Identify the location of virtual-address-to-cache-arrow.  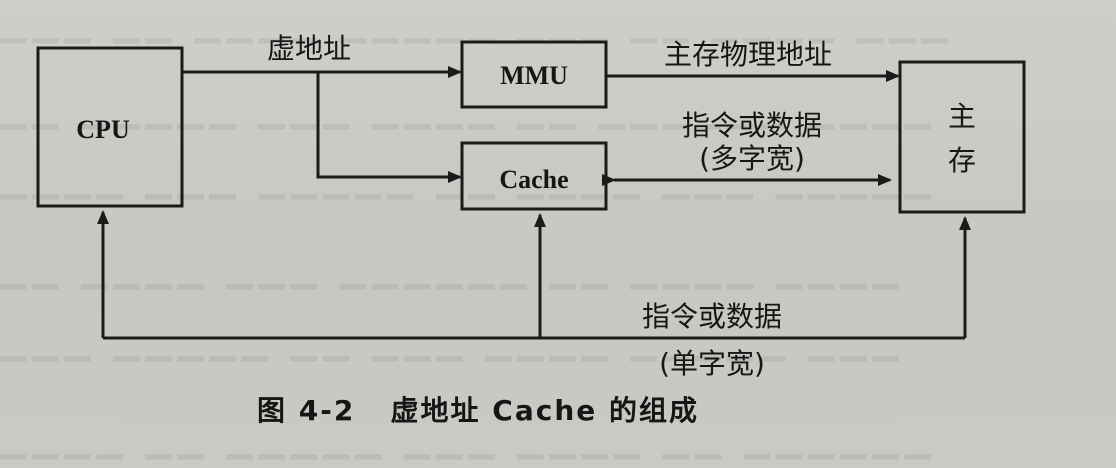
(389, 127).